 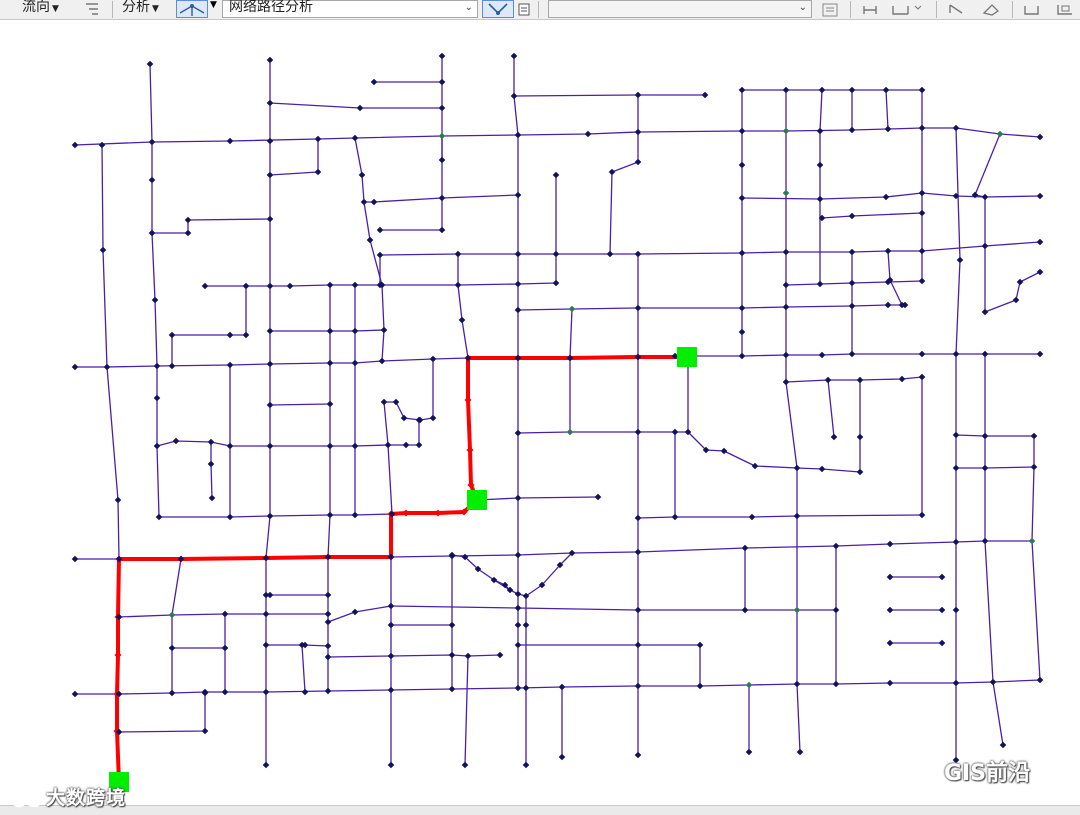 What do you see at coordinates (906, 9) in the screenshot?
I see `add-edge-icon` at bounding box center [906, 9].